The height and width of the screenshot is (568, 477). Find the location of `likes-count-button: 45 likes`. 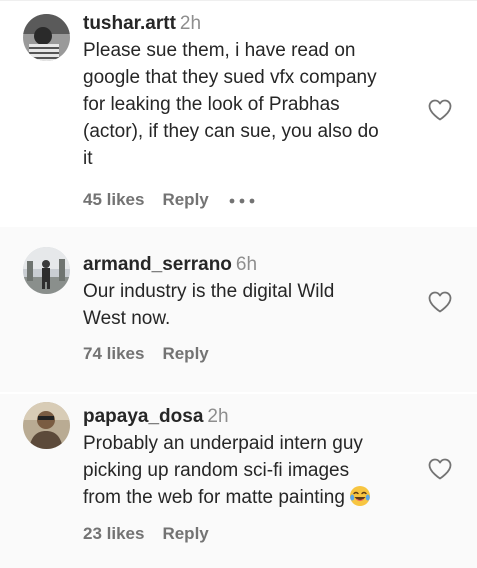

likes-count-button: 45 likes is located at coordinates (113, 199).